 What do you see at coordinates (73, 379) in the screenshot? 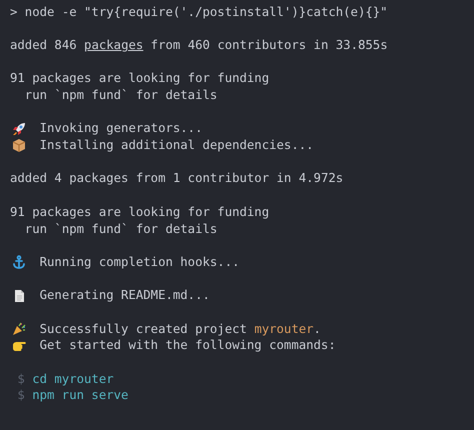
I see `command-text: cd myrouter` at bounding box center [73, 379].